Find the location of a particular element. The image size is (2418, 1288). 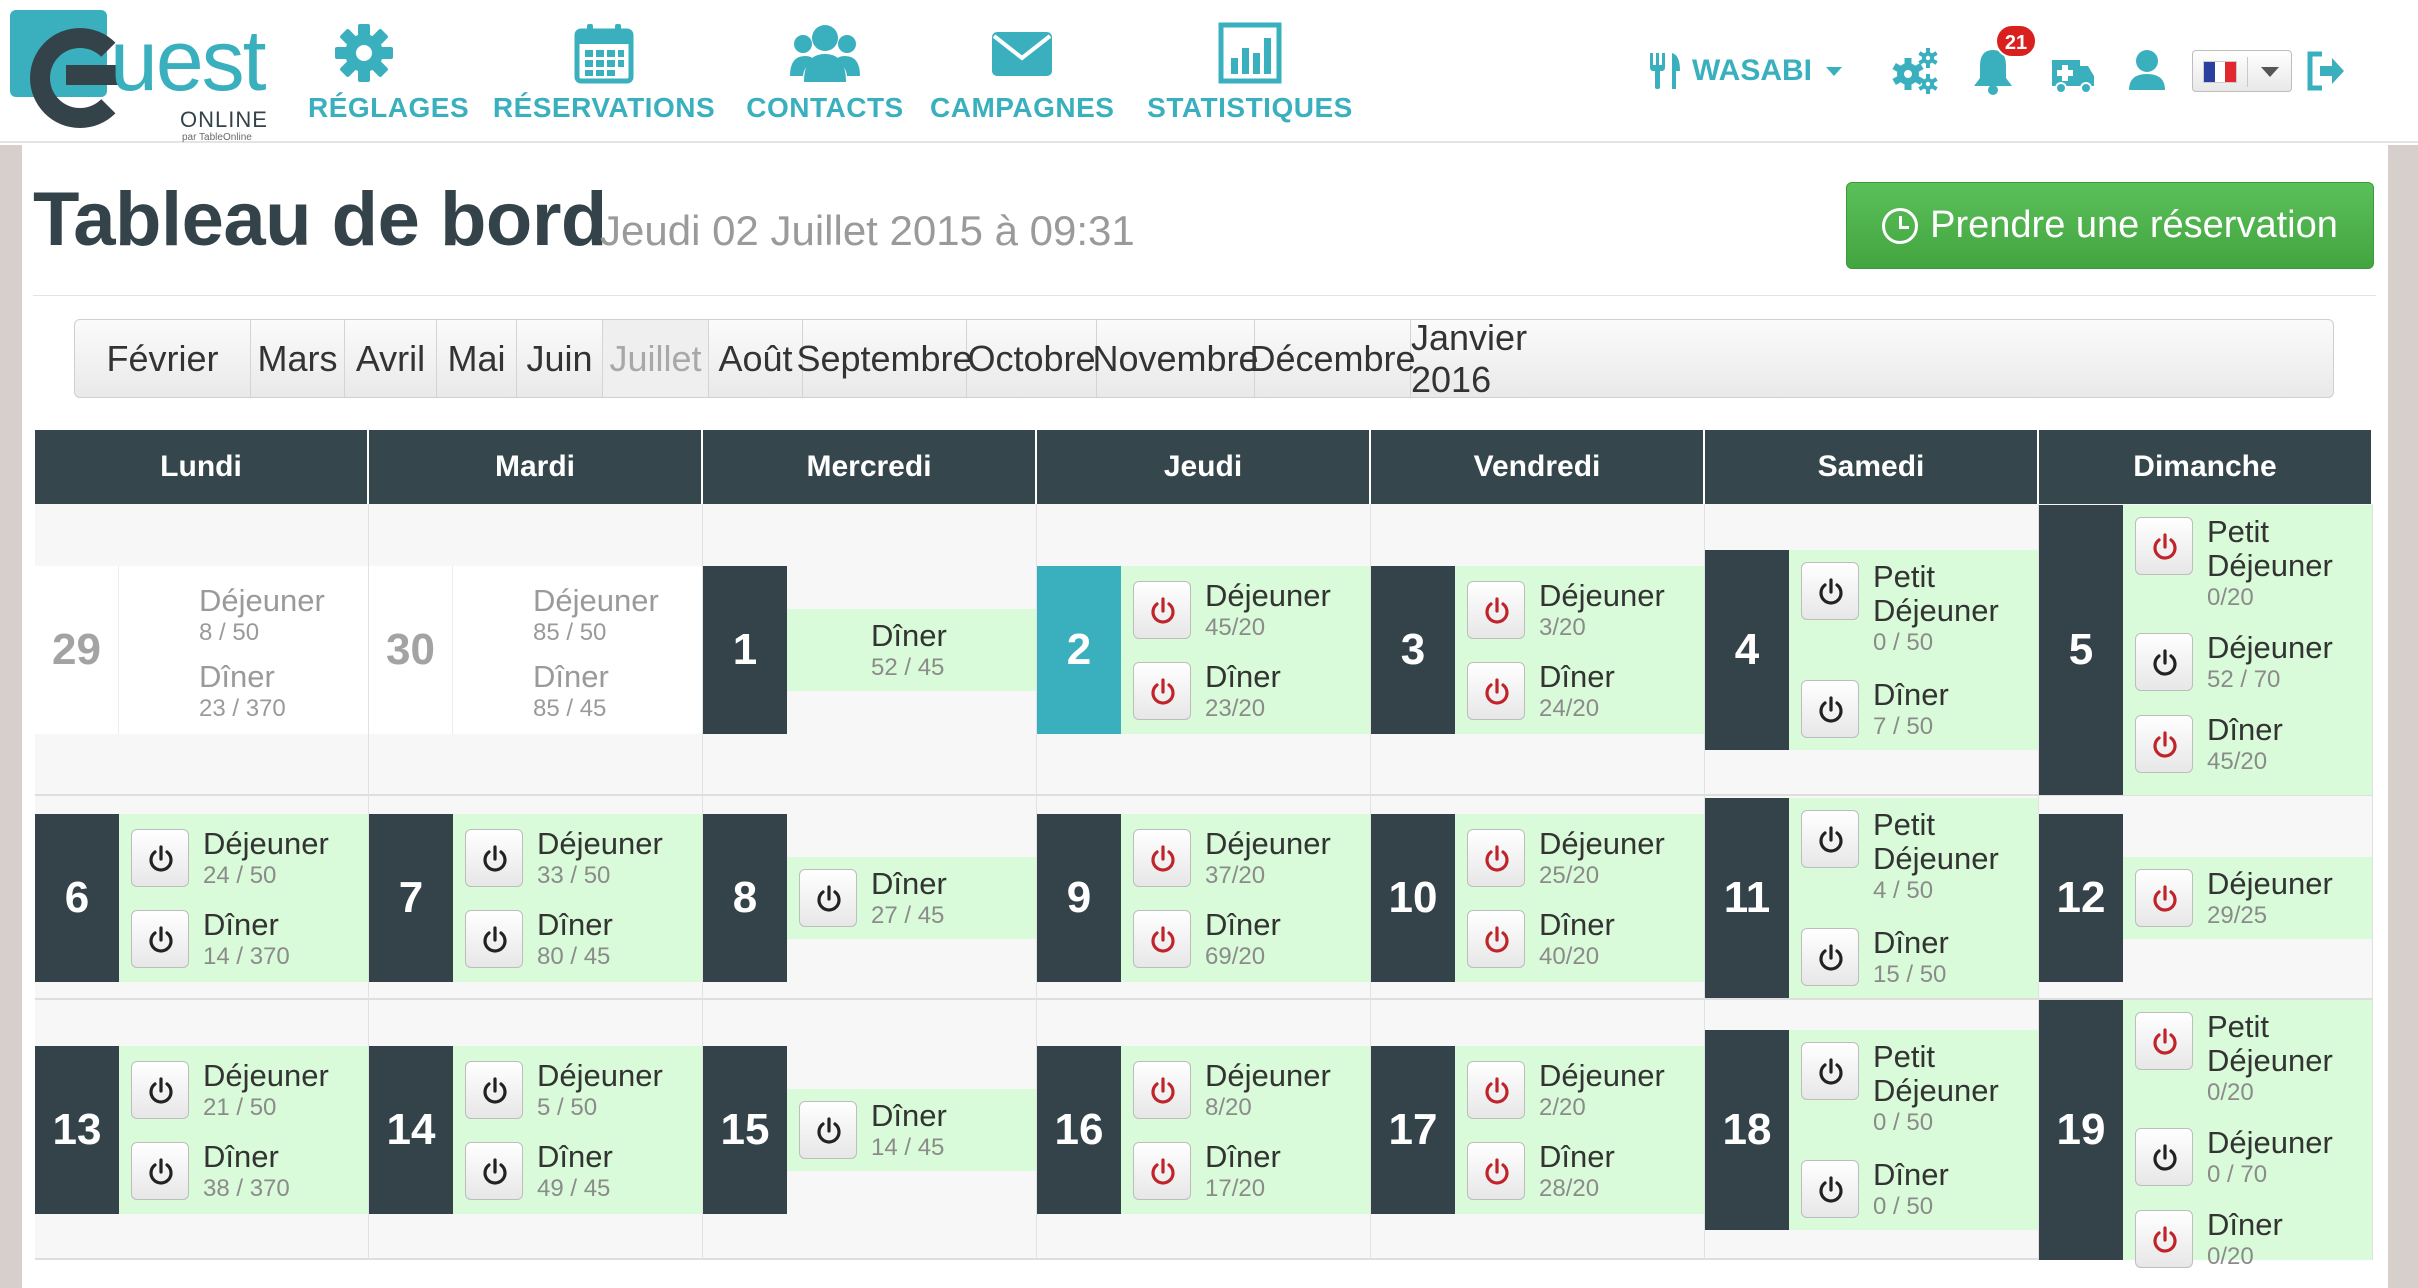

day-number: 13 is located at coordinates (77, 1130).